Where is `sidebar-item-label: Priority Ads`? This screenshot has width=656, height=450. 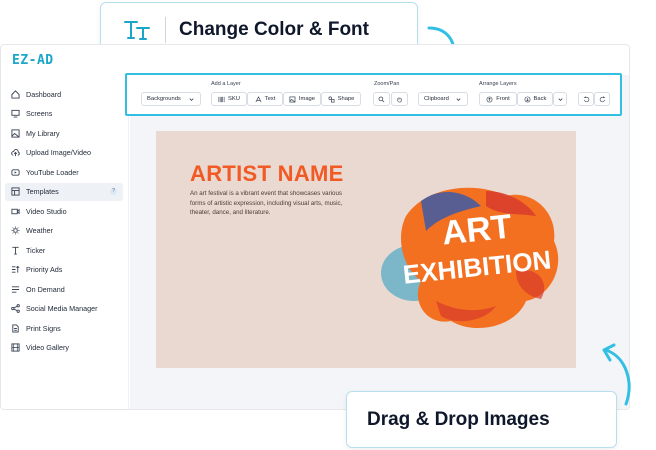 sidebar-item-label: Priority Ads is located at coordinates (44, 269).